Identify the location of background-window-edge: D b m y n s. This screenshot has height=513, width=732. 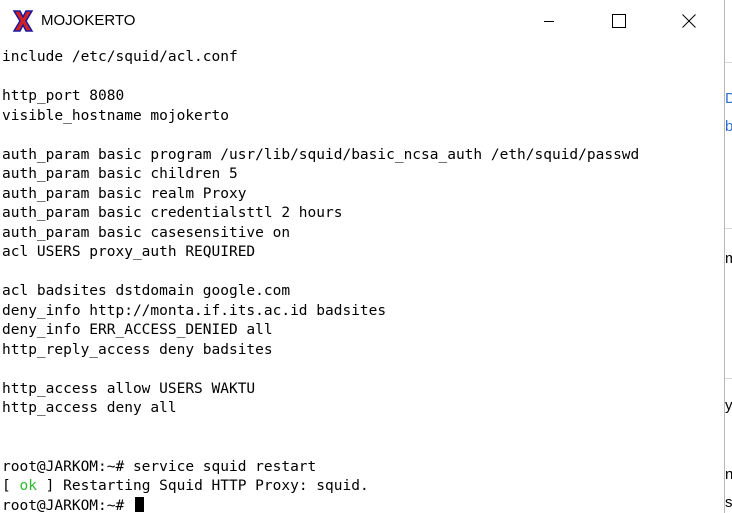
(728, 256).